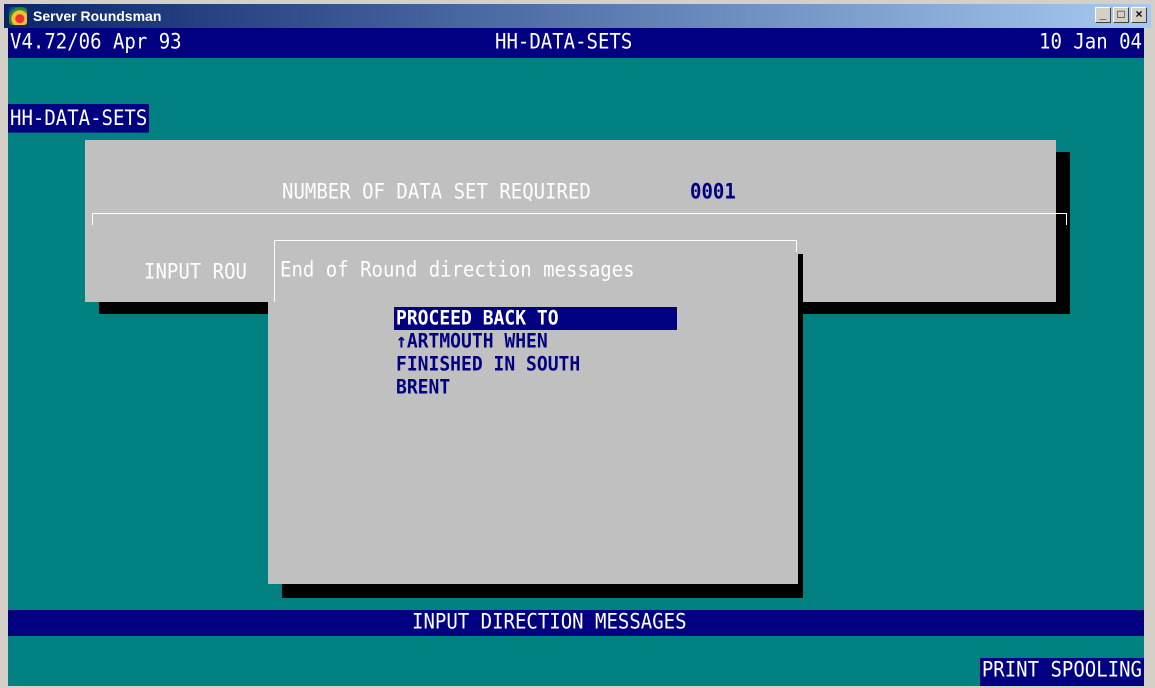 The width and height of the screenshot is (1155, 688). I want to click on dialog-title: End of Round direction messages, so click(457, 270).